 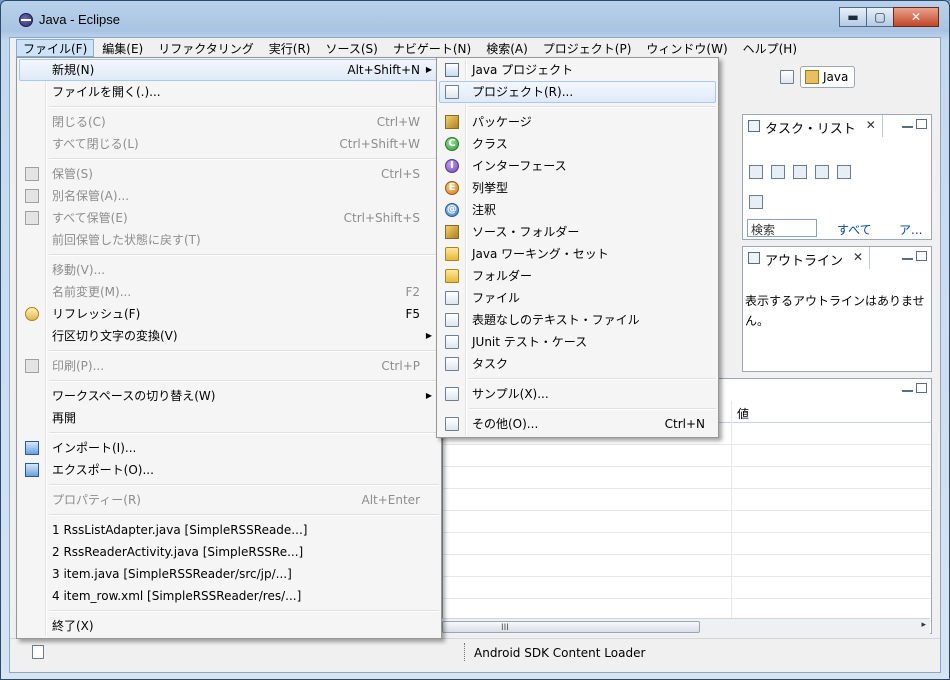 What do you see at coordinates (229, 574) in the screenshot?
I see `menu-item-recent-file-3: 3 item.java [SimpleRSSReader/src/jp/...]` at bounding box center [229, 574].